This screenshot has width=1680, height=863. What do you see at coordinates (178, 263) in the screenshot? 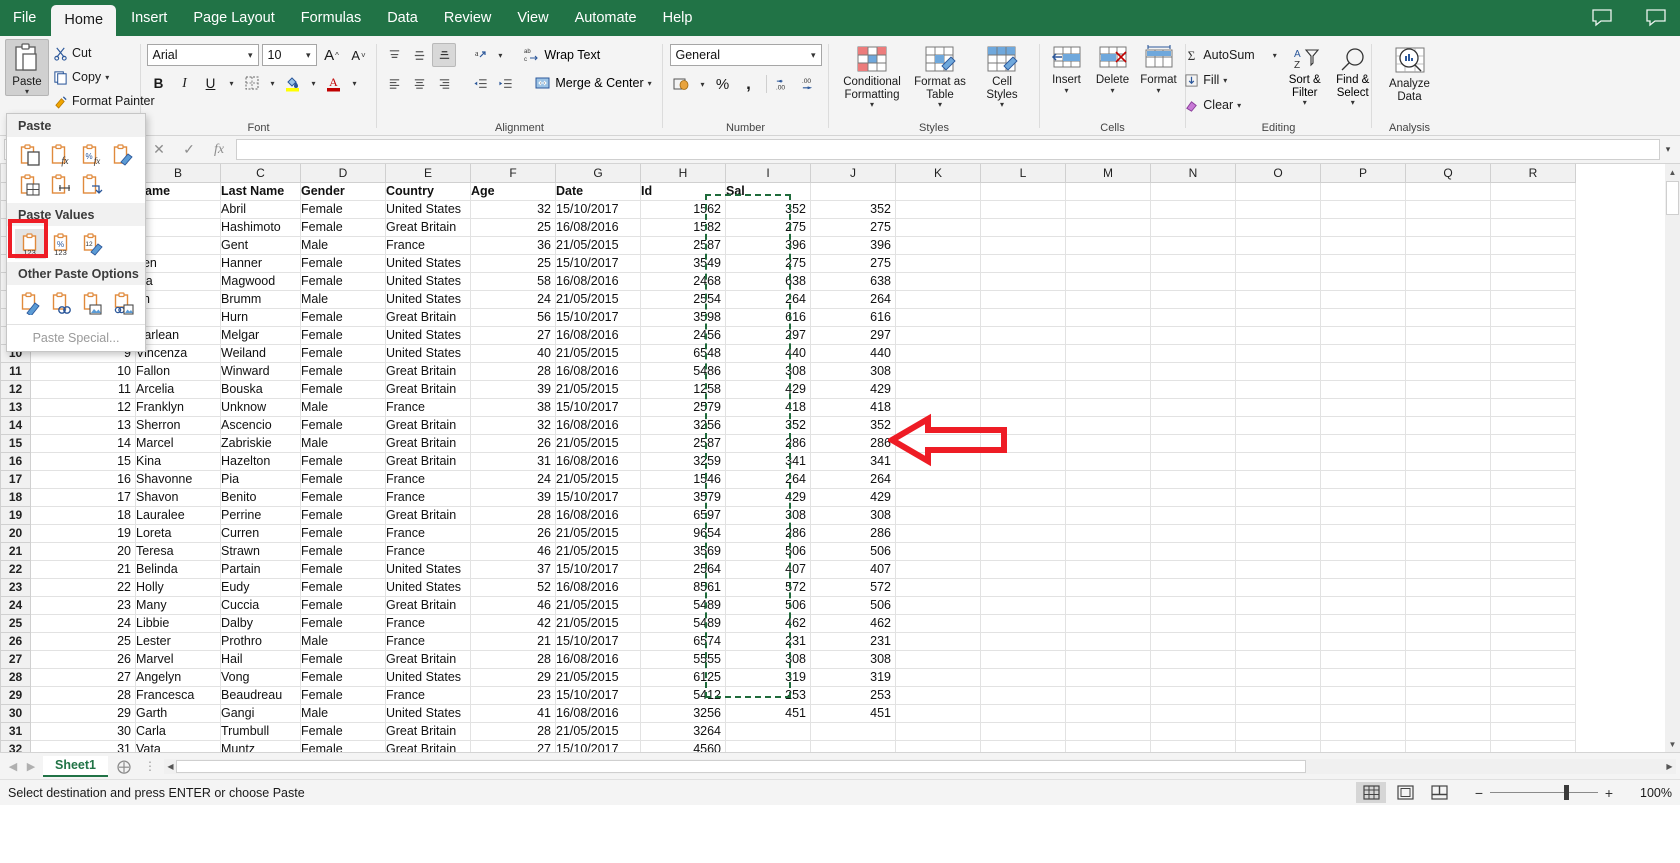
I see `cell-B5: een` at bounding box center [178, 263].